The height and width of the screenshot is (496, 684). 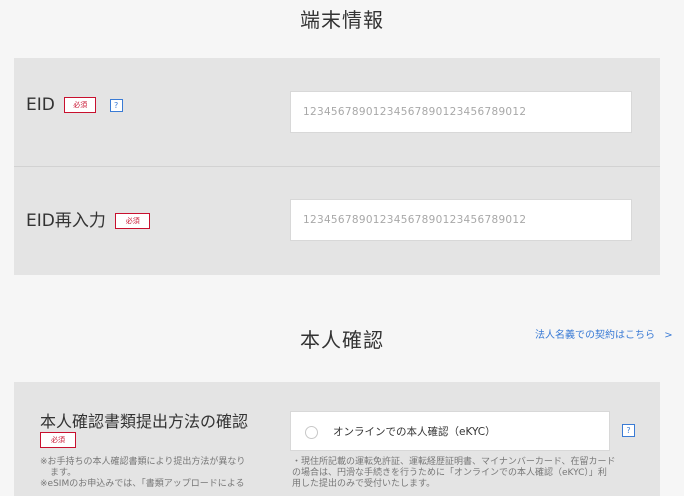 What do you see at coordinates (668, 335) in the screenshot?
I see `chevron-right-icon: >` at bounding box center [668, 335].